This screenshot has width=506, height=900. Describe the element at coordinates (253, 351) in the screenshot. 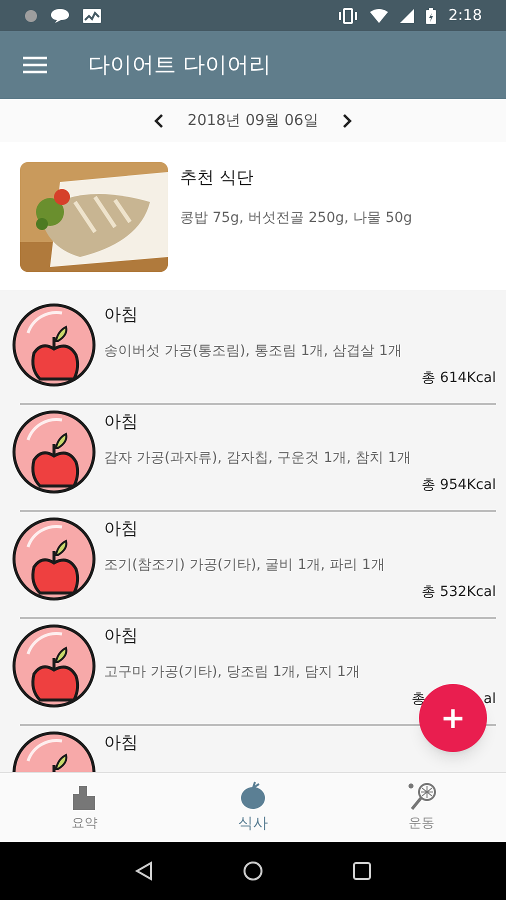

I see `meal-foods: 송이버섯 가공(통조림), 통조림 1개, 삼겹살 1개` at that location.